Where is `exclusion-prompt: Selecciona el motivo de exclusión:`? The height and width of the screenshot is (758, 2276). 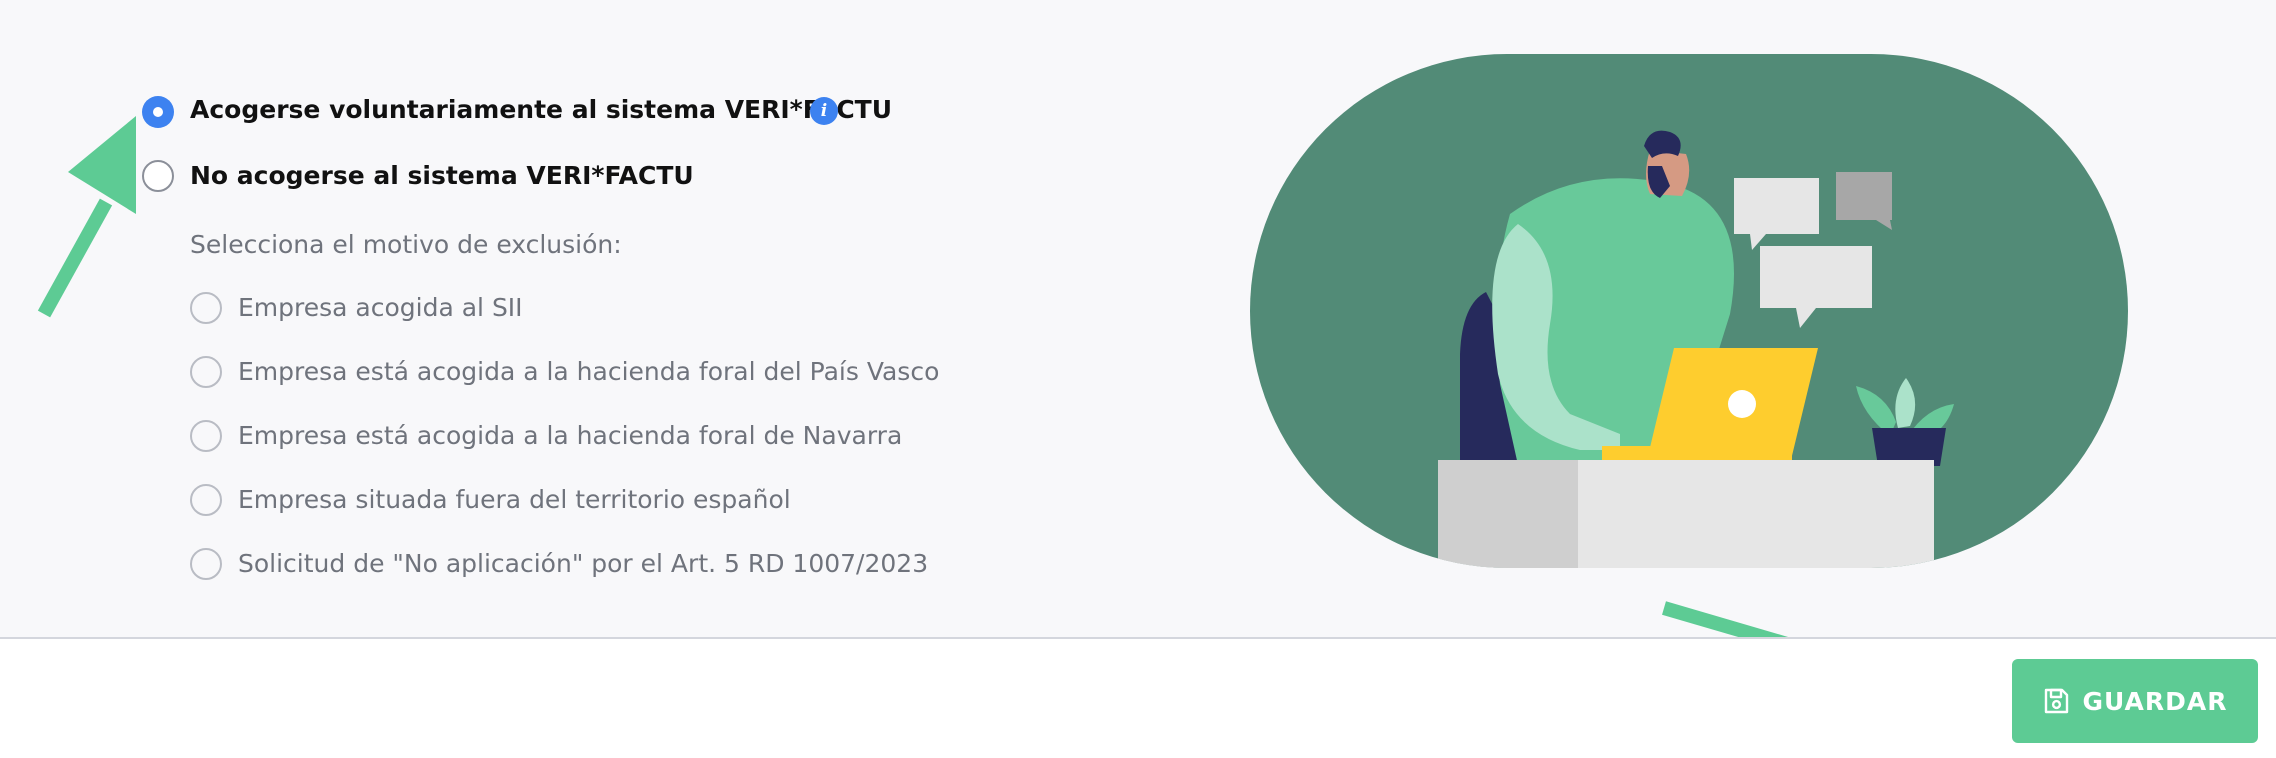 exclusion-prompt: Selecciona el motivo de exclusión: is located at coordinates (406, 244).